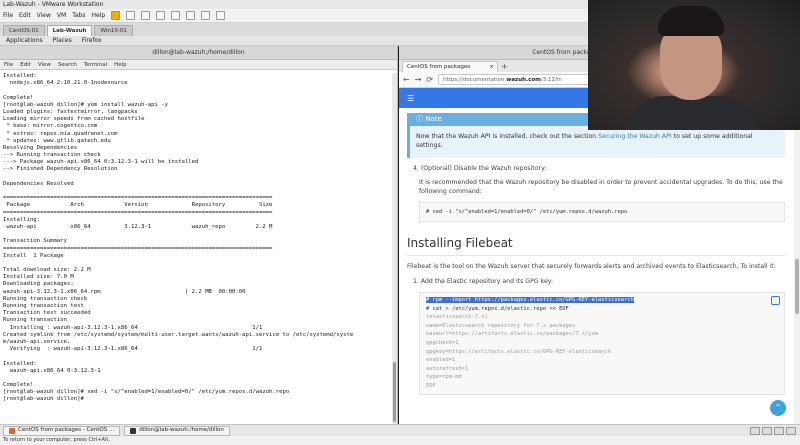 Image resolution: width=800 pixels, height=445 pixels. Describe the element at coordinates (116, 15) in the screenshot. I see `pause-icon` at that location.